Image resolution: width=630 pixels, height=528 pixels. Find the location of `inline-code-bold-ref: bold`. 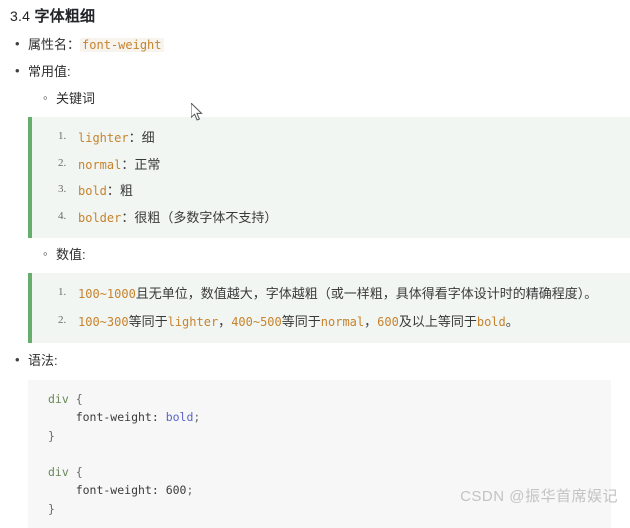

inline-code-bold-ref: bold is located at coordinates (491, 322).